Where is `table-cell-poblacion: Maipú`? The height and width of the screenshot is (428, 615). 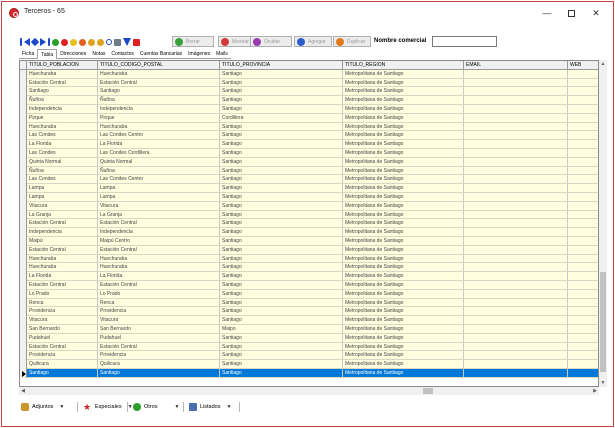
table-cell-poblacion: Maipú is located at coordinates (62, 241).